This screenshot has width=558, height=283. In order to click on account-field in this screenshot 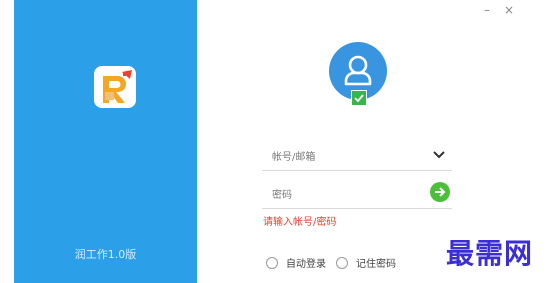, I will do `click(357, 156)`.